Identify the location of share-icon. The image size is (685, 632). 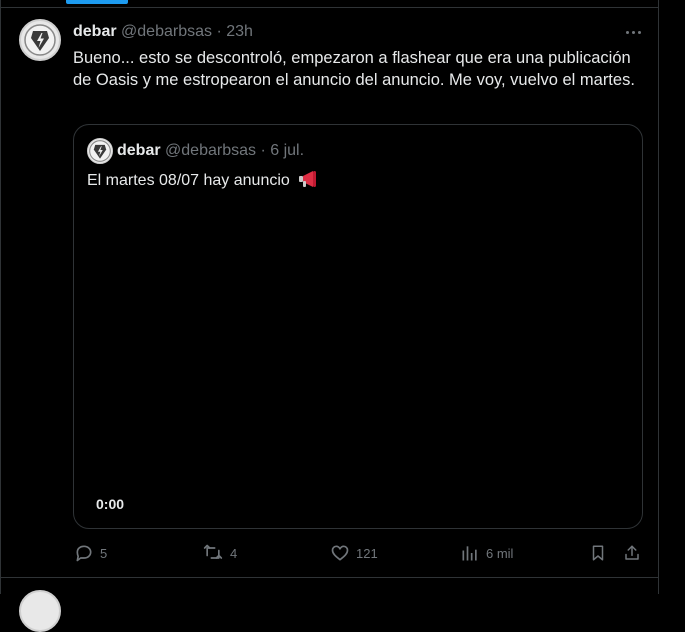
(632, 552).